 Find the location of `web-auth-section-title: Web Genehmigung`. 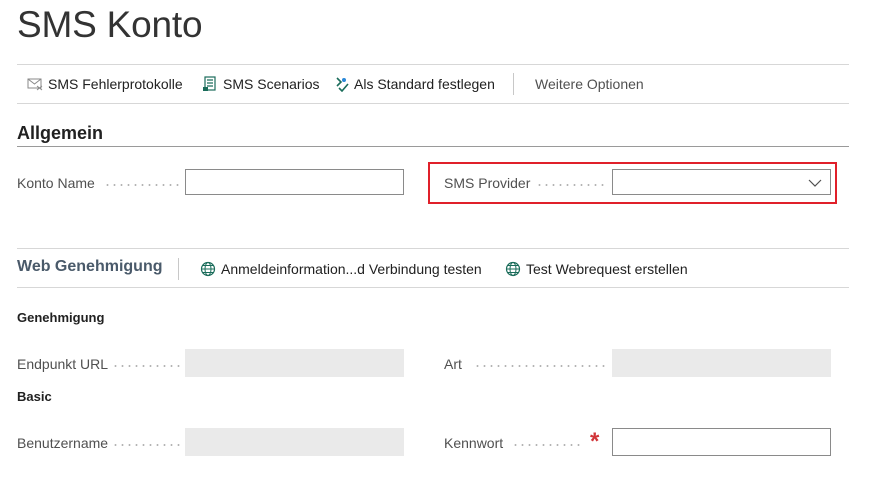

web-auth-section-title: Web Genehmigung is located at coordinates (89, 267).